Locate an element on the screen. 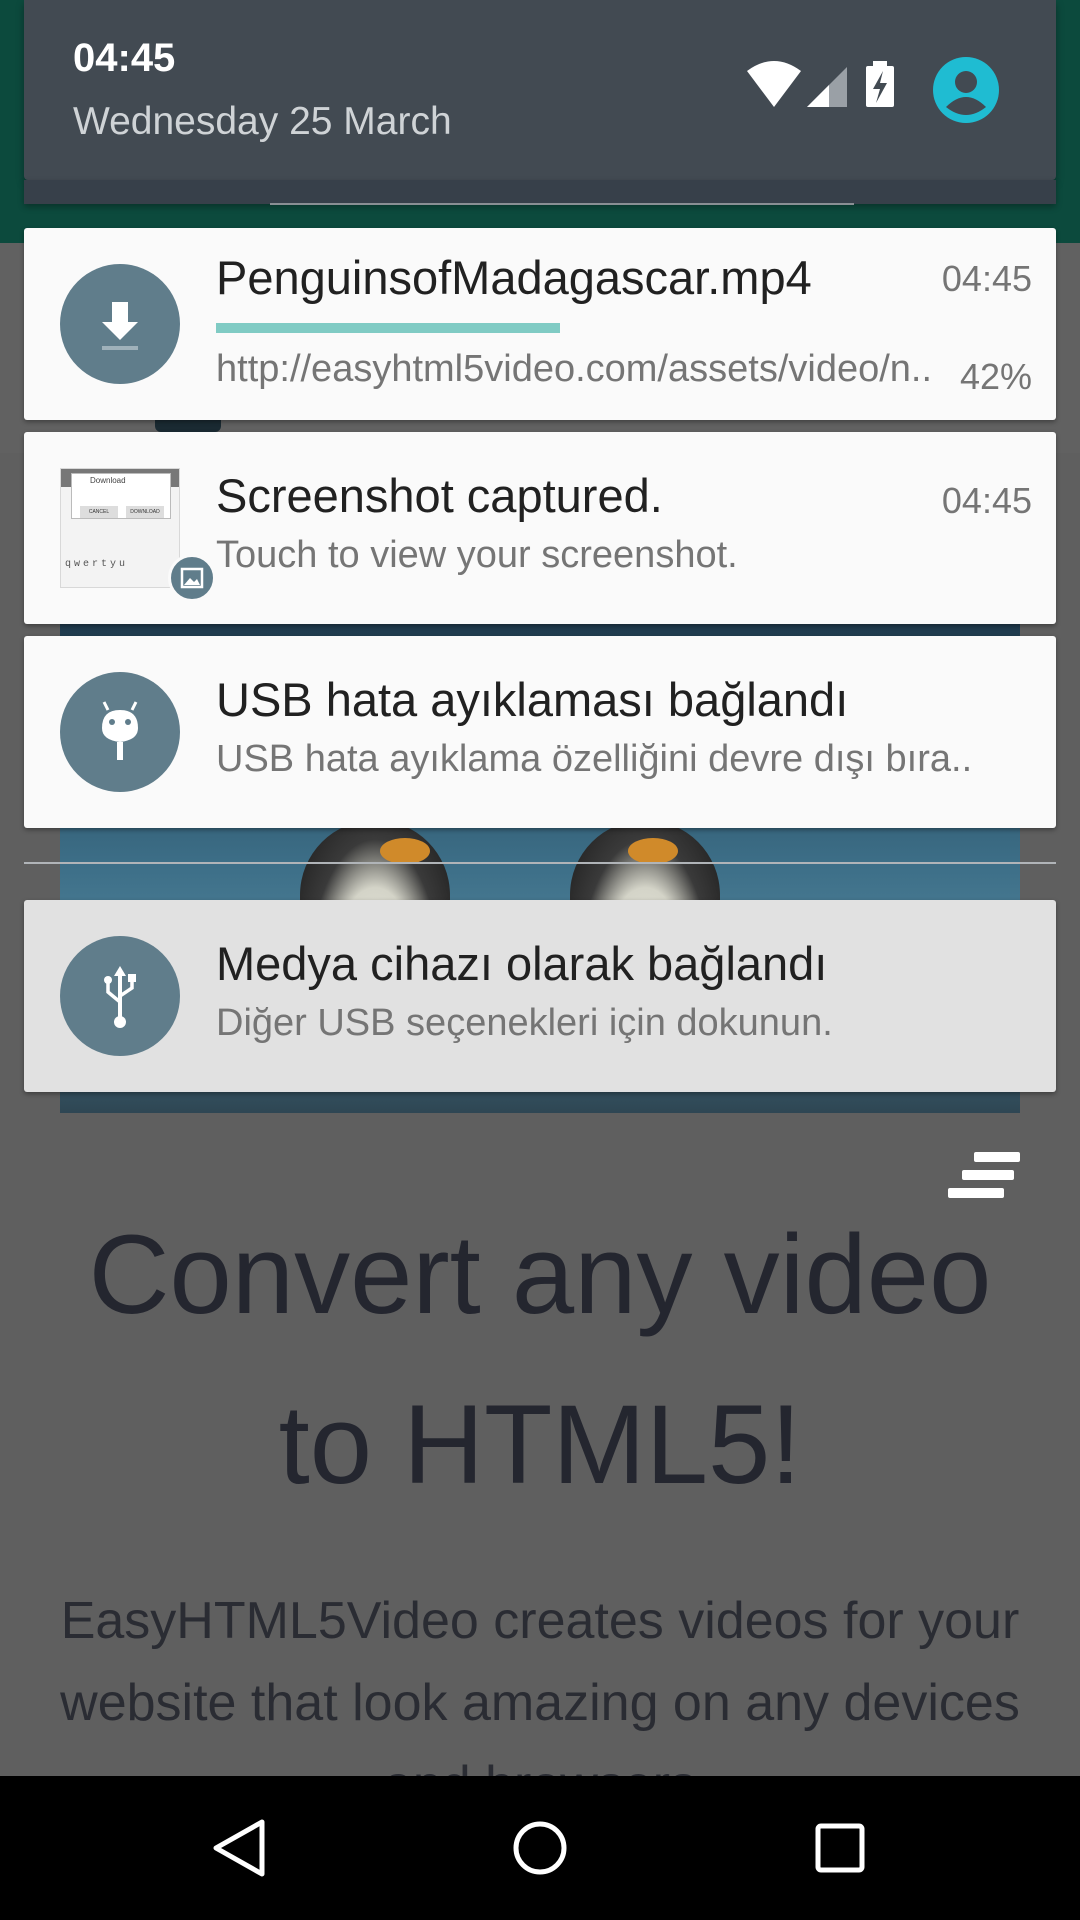  quick-settings-handle is located at coordinates (540, 192).